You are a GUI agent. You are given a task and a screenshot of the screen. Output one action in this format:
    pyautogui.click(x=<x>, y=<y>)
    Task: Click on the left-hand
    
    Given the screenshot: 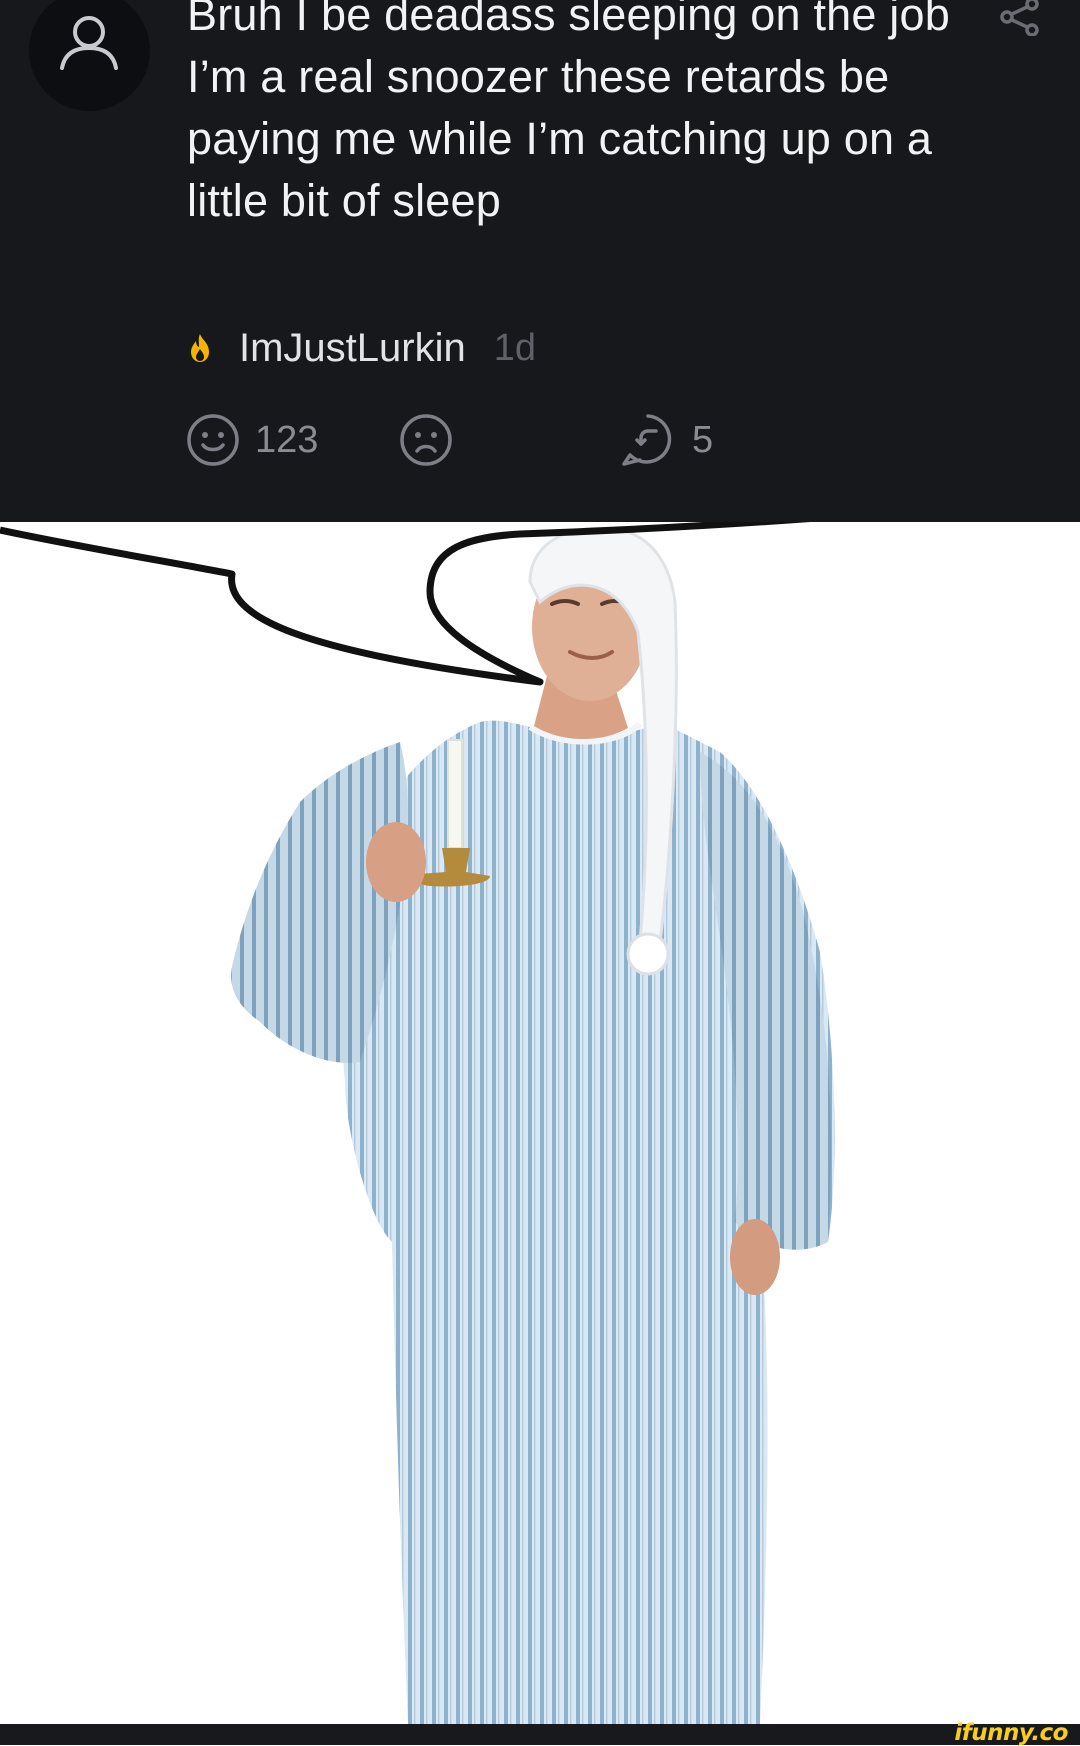 What is the action you would take?
    pyautogui.click(x=396, y=862)
    